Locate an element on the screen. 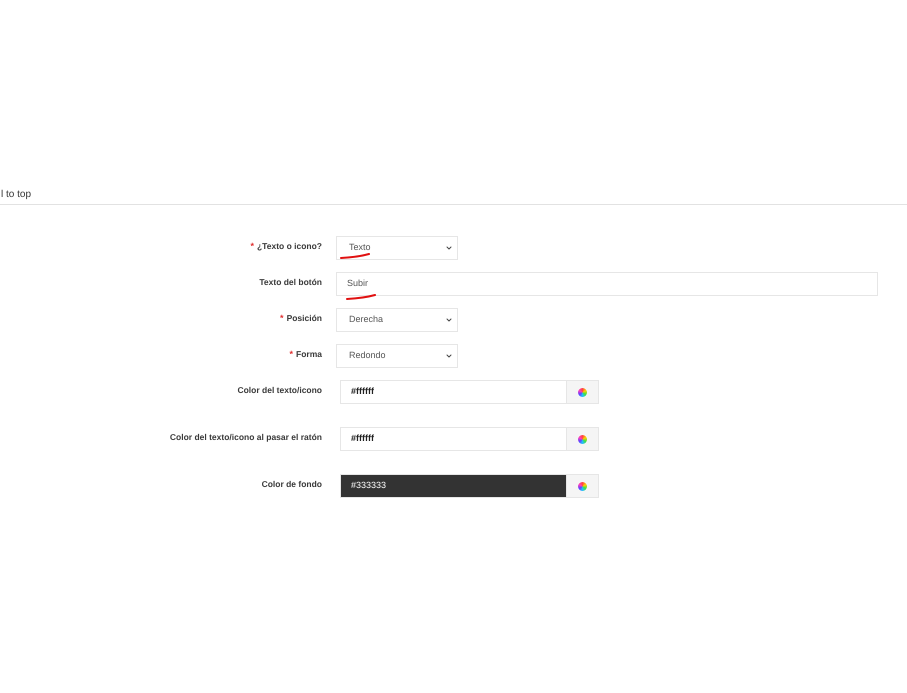 This screenshot has width=907, height=693. field-label: Posición is located at coordinates (304, 318).